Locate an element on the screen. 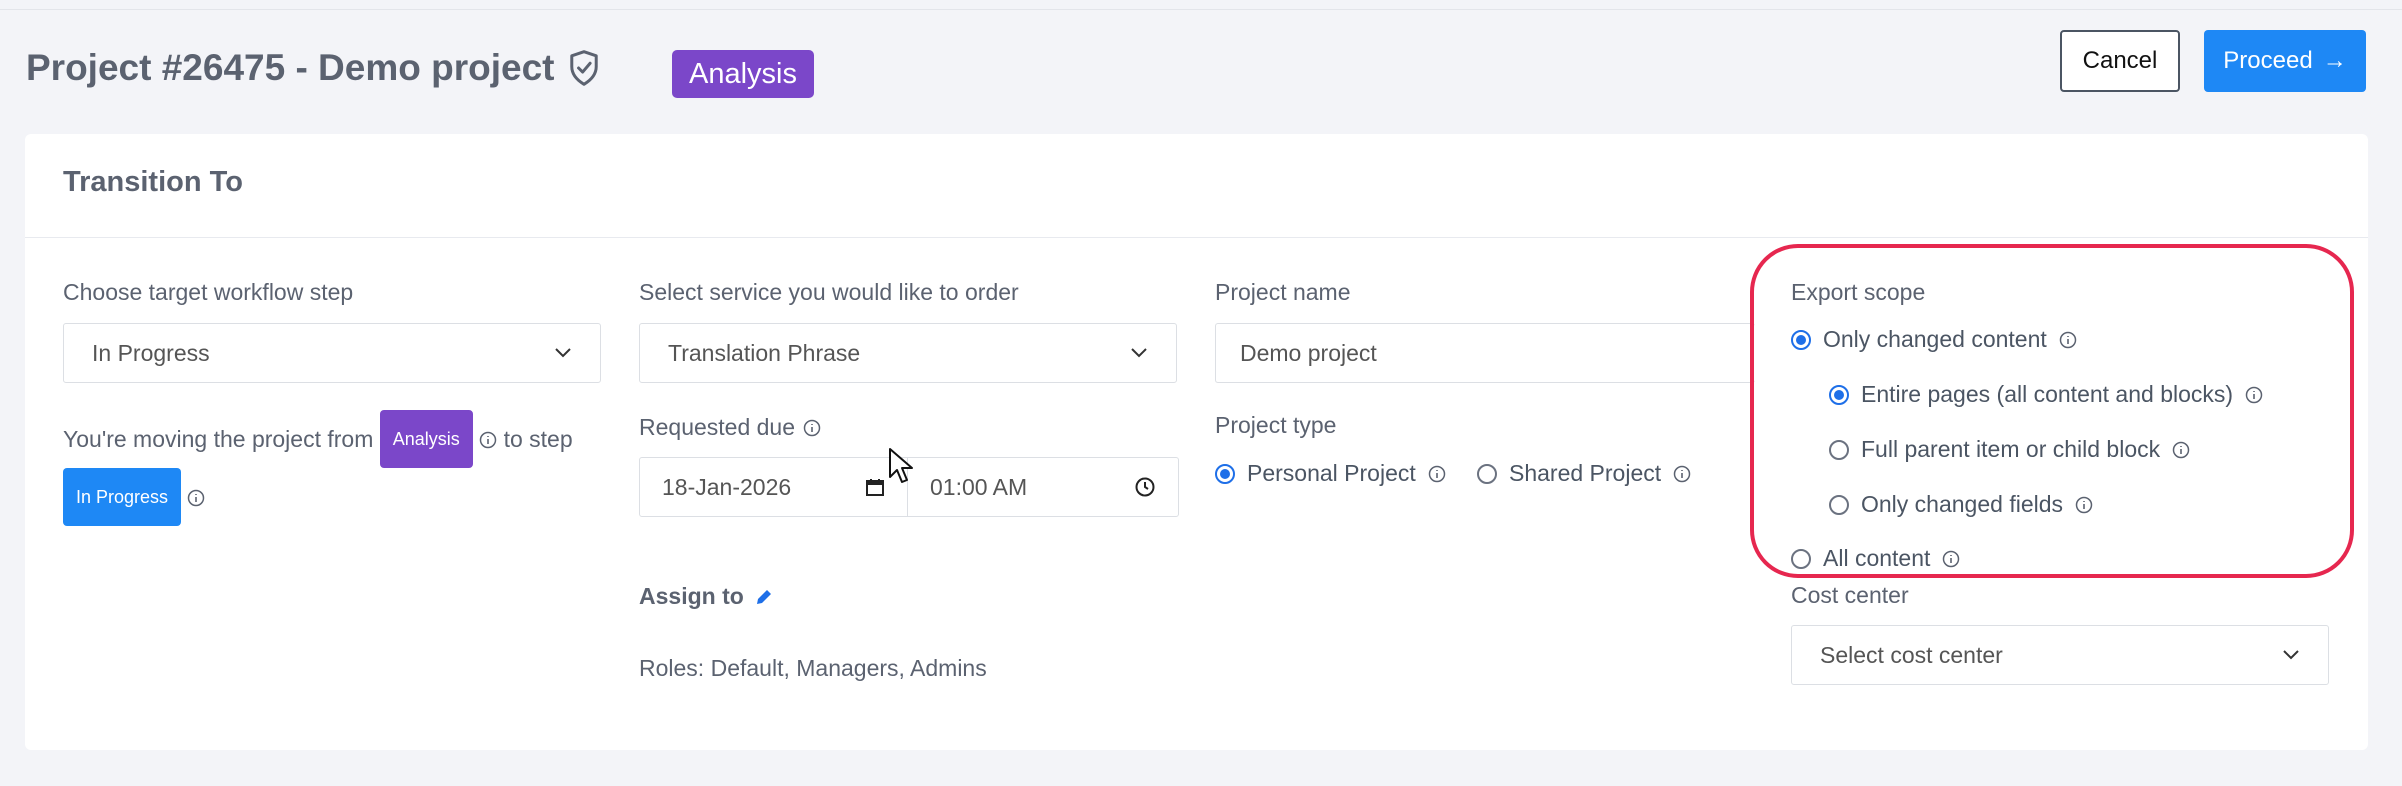  card-title: Transition To is located at coordinates (1196, 186).